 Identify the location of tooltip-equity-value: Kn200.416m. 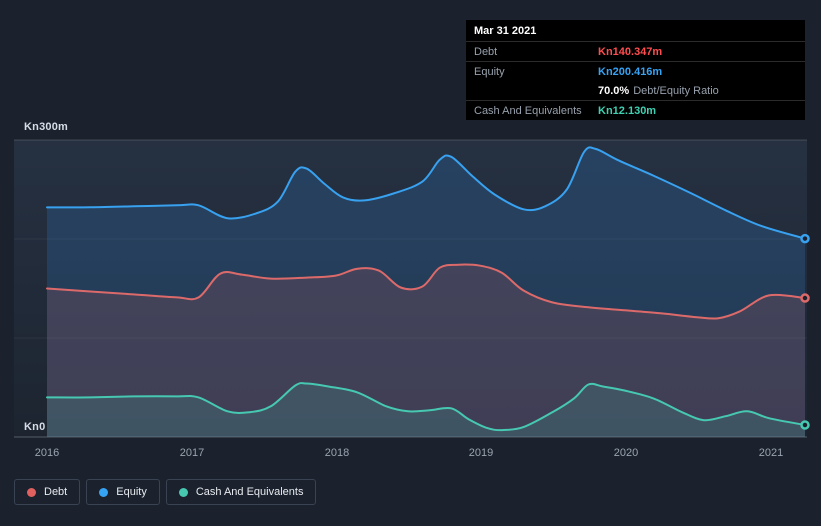
(630, 71).